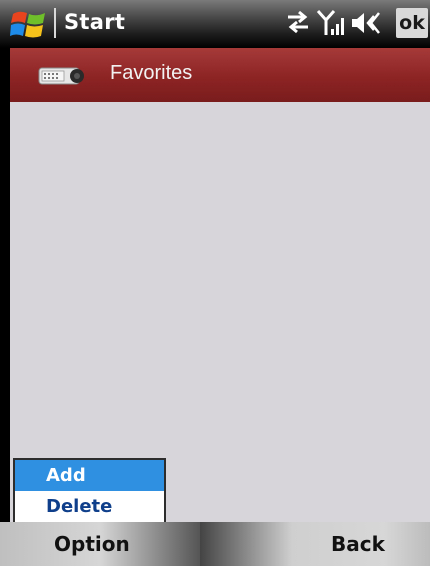 The height and width of the screenshot is (566, 430). I want to click on page-title: Favorites, so click(151, 73).